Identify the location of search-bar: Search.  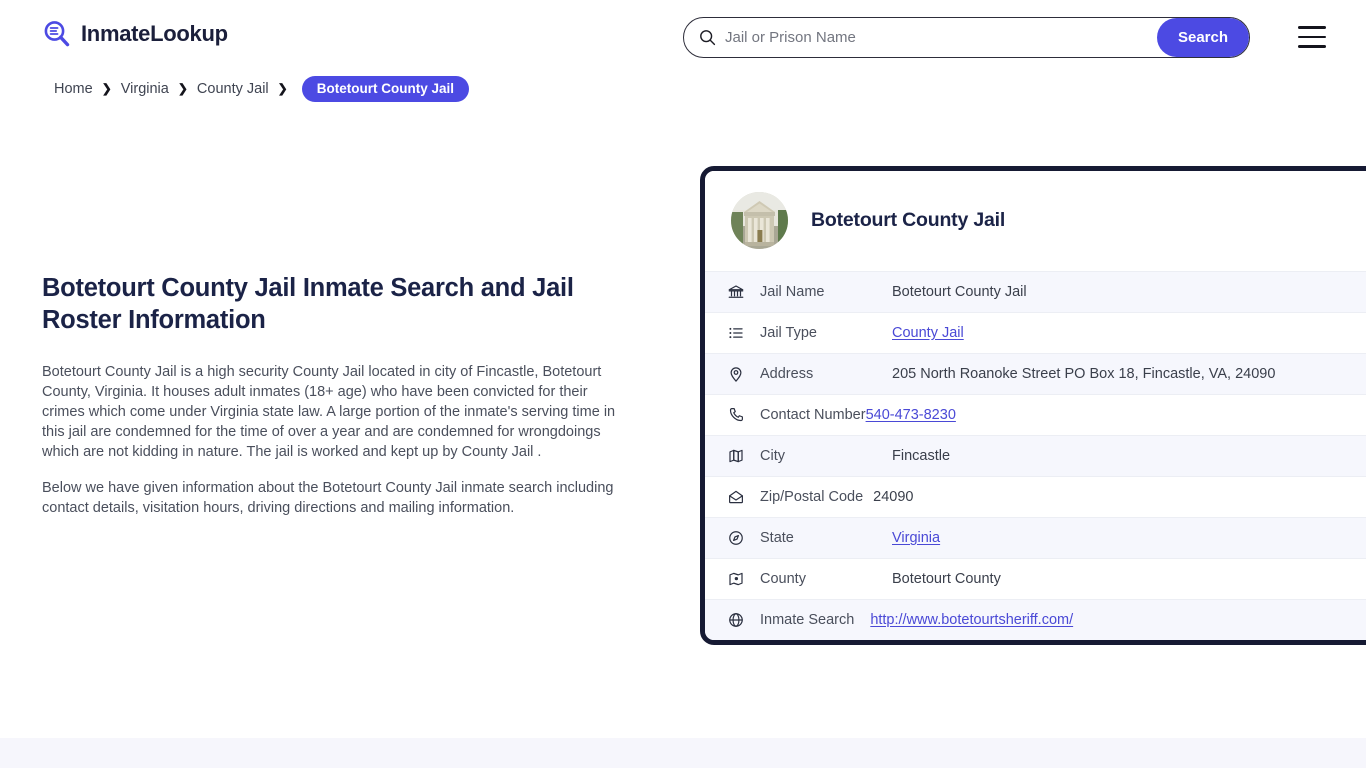
(966, 37).